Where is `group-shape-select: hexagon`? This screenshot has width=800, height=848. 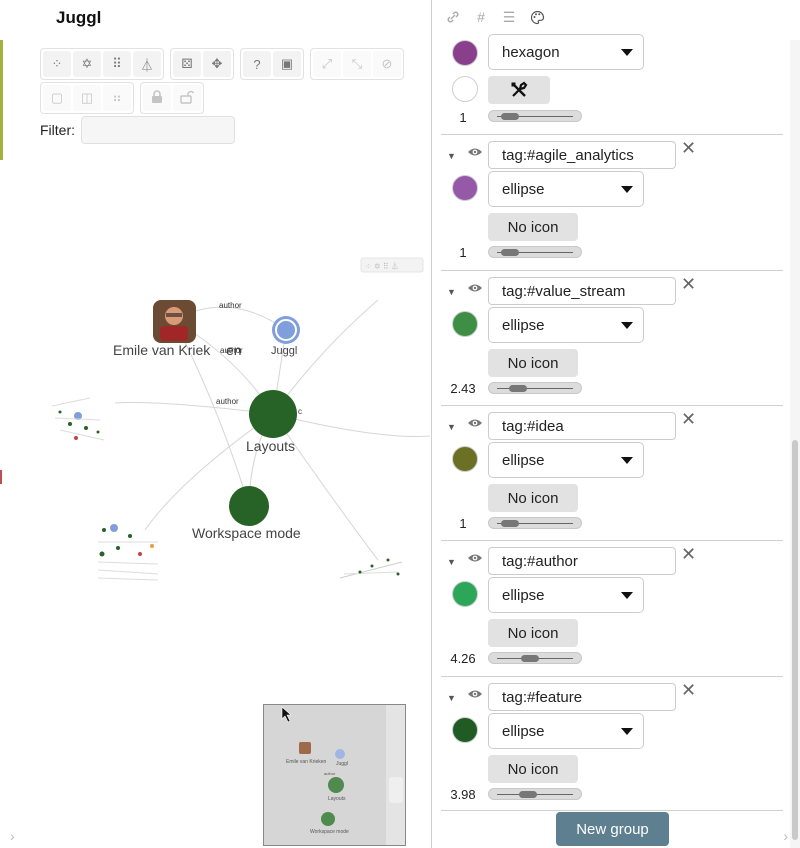
group-shape-select: hexagon is located at coordinates (566, 52).